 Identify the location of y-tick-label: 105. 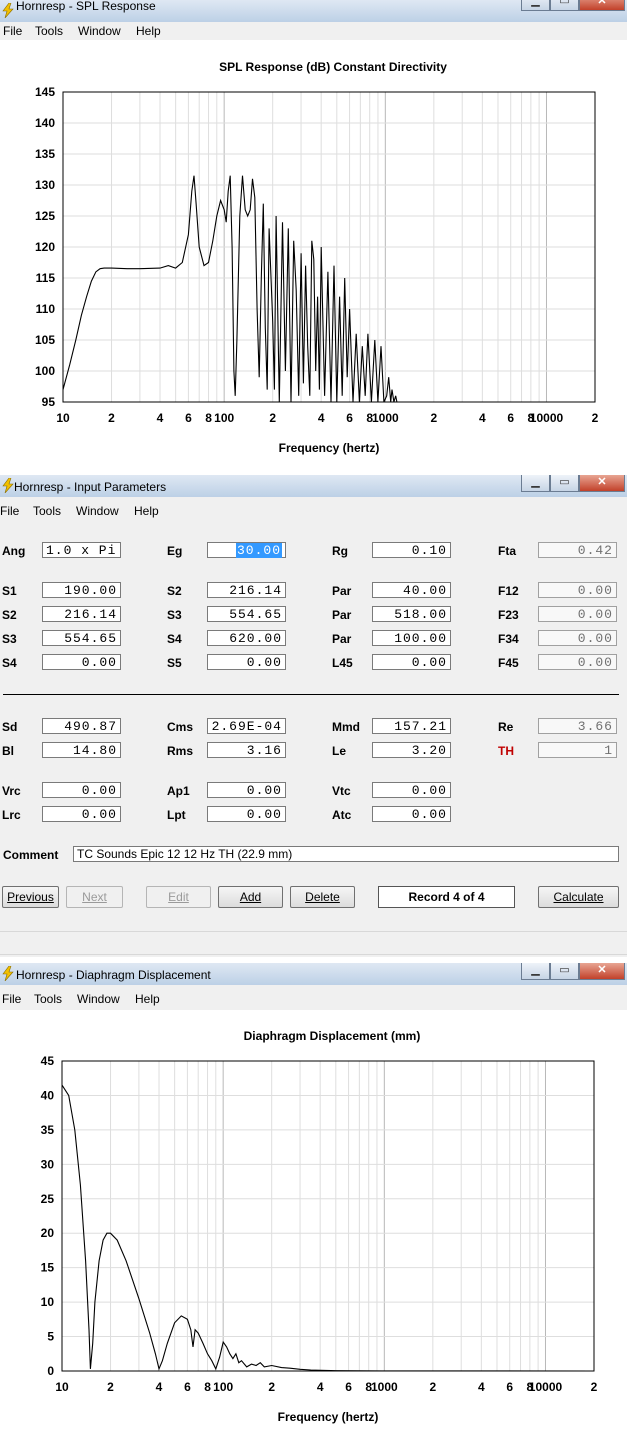
(45, 340).